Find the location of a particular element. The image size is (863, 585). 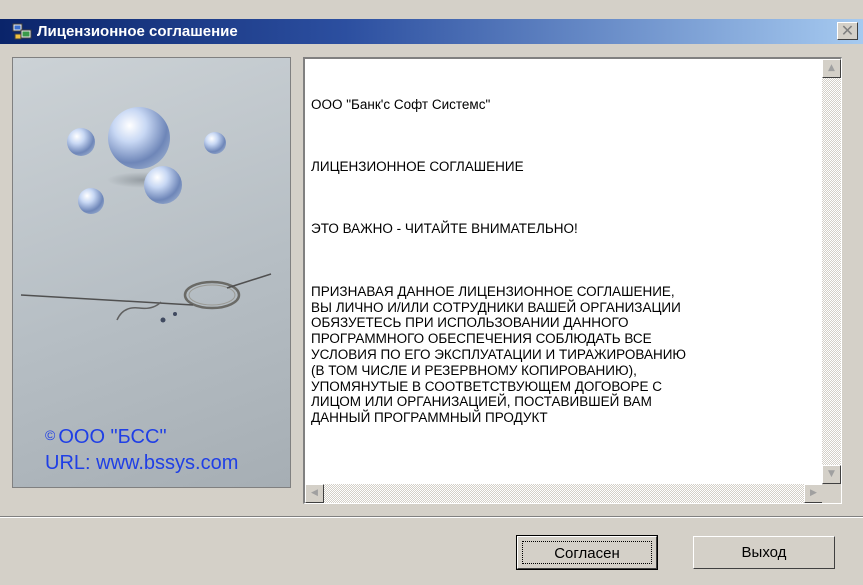

sphere-small-right is located at coordinates (215, 143).